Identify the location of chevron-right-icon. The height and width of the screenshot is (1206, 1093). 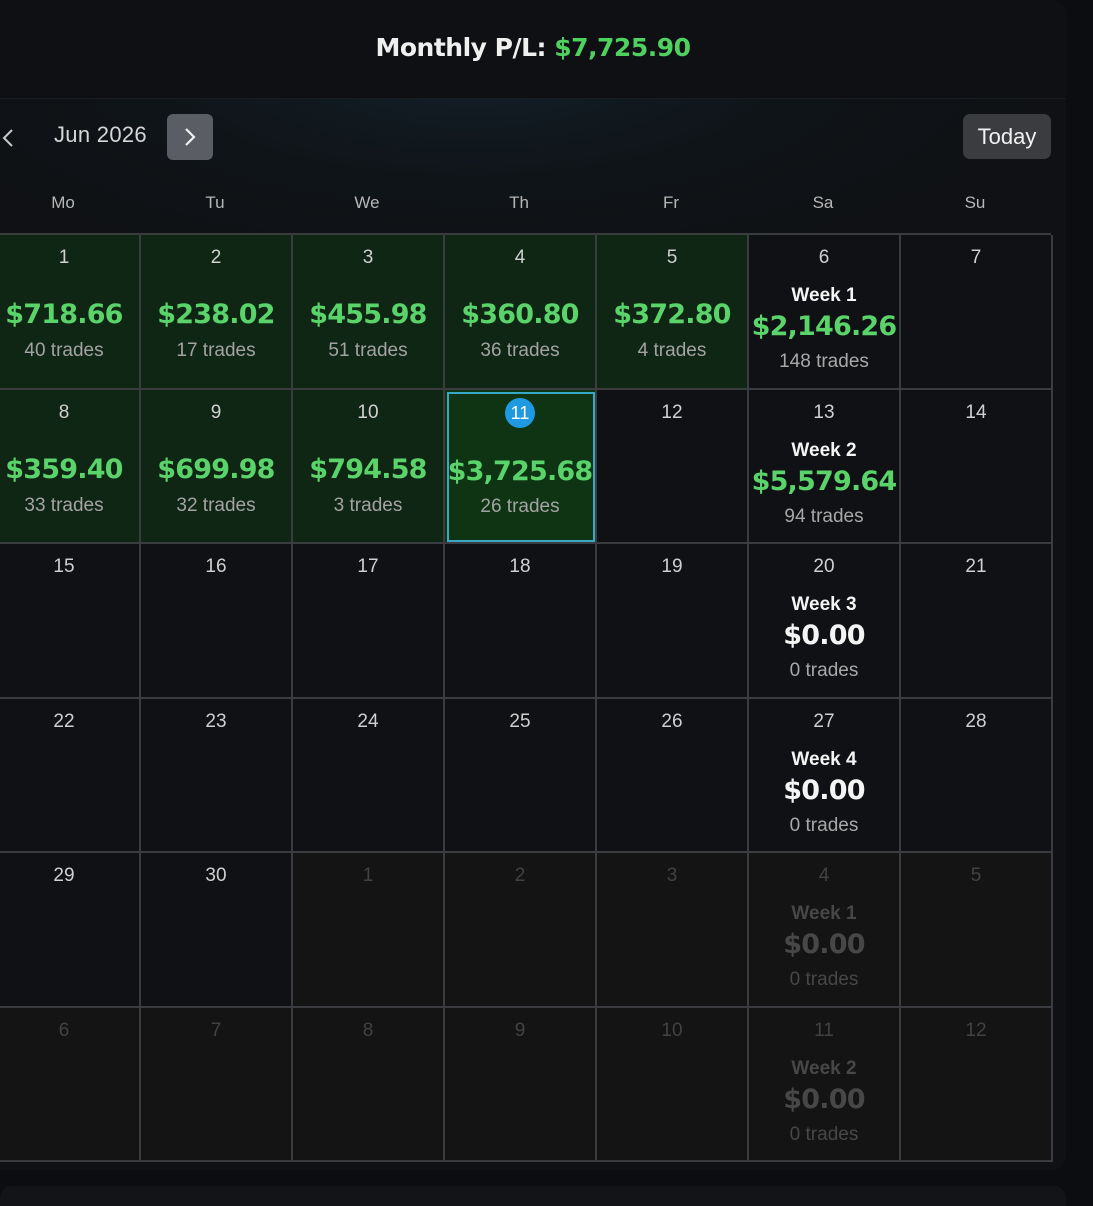
(190, 137).